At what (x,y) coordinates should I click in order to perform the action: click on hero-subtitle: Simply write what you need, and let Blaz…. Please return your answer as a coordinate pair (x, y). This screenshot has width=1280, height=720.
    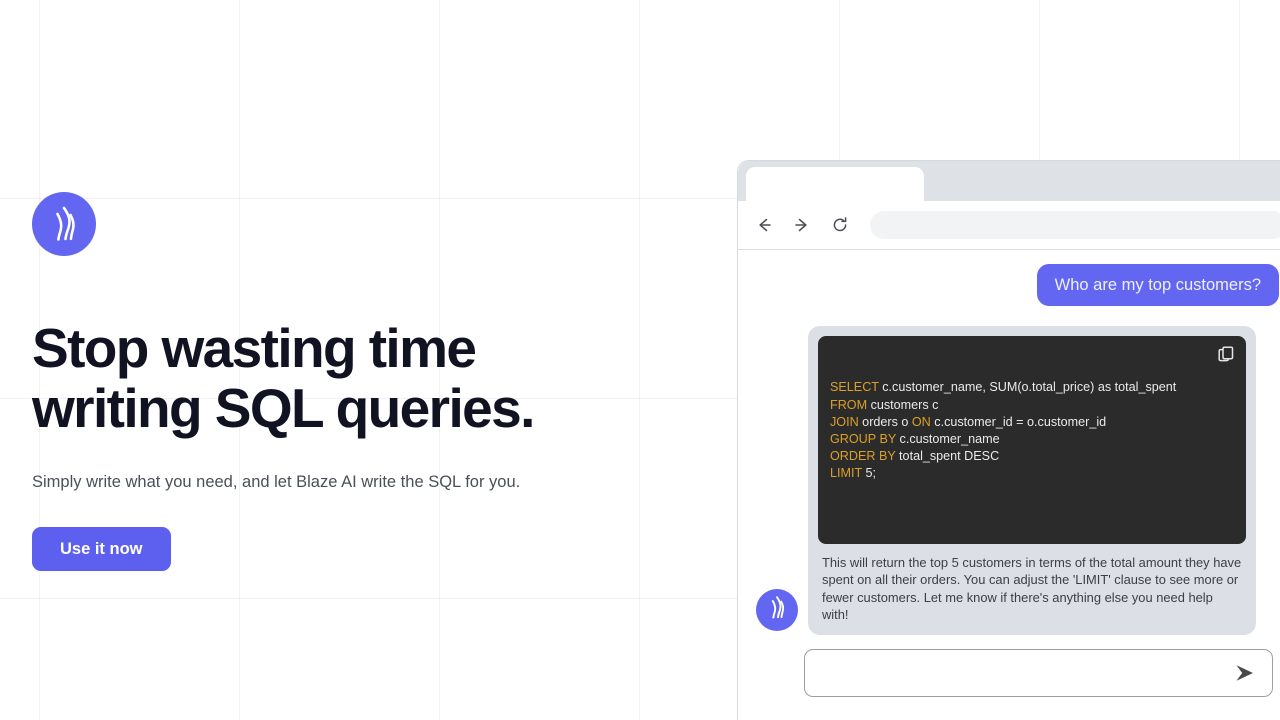
    Looking at the image, I should click on (276, 482).